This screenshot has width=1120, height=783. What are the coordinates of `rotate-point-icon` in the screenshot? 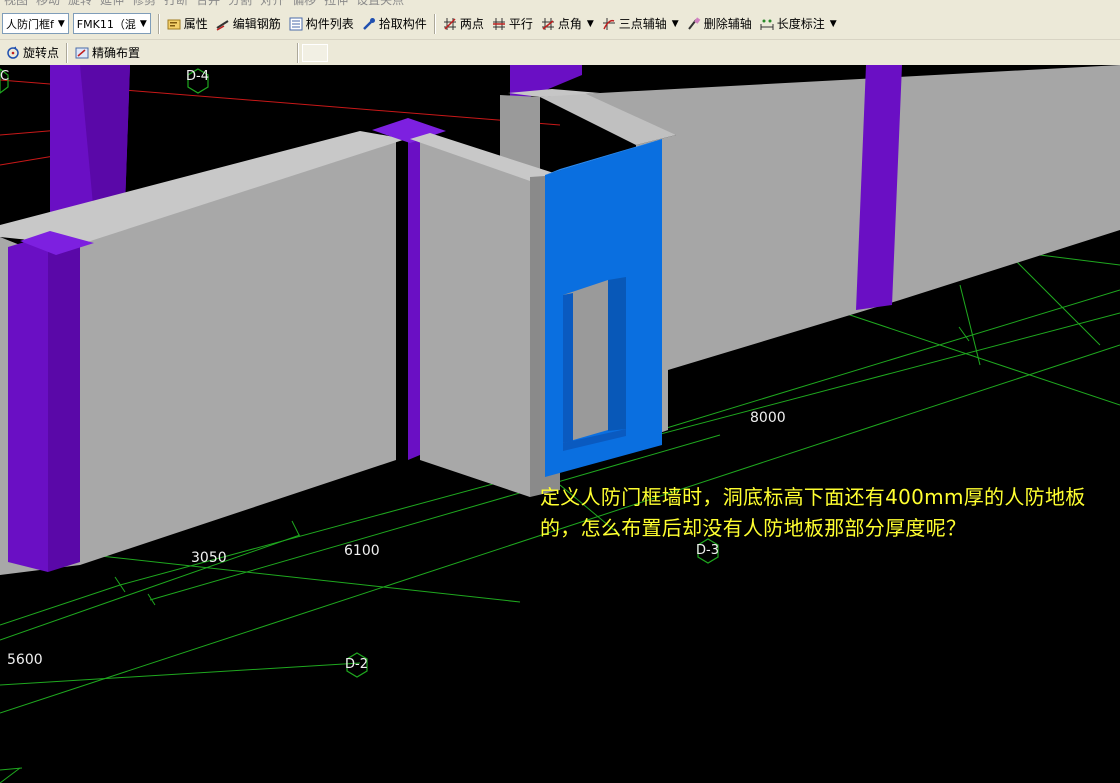 It's located at (13, 52).